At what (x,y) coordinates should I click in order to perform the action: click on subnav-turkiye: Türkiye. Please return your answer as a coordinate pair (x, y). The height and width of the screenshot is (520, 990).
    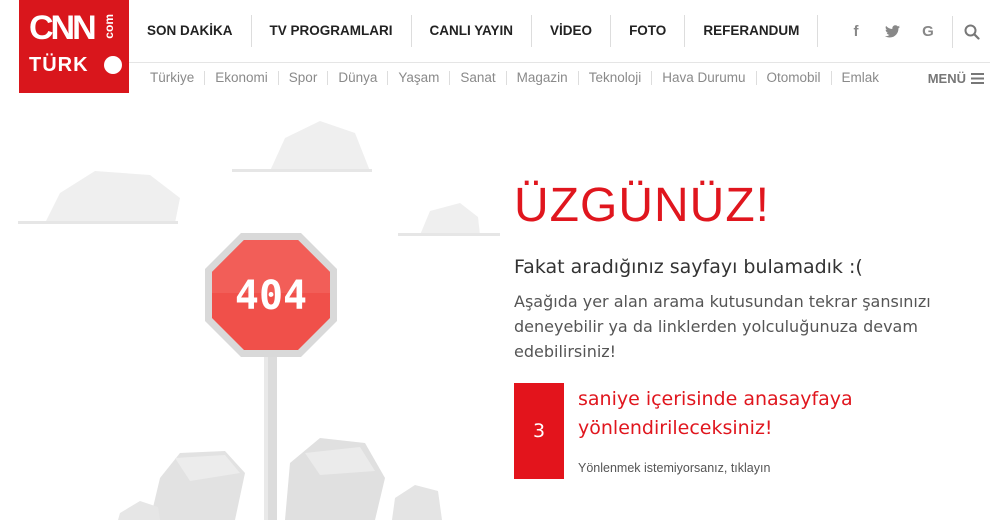
    Looking at the image, I should click on (173, 78).